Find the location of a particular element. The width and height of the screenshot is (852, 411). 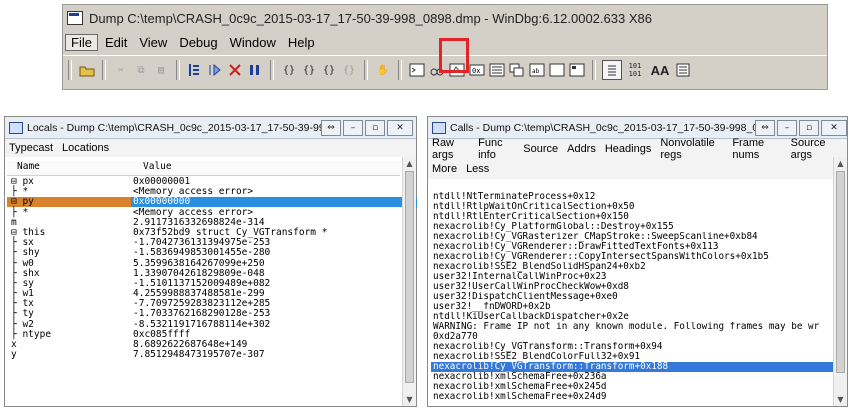

call-stack-frame: 0xd2a770 is located at coordinates (632, 337).